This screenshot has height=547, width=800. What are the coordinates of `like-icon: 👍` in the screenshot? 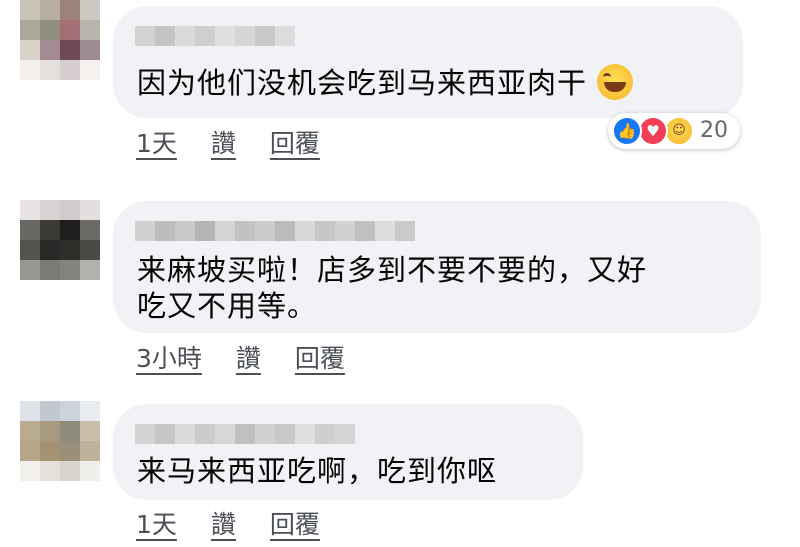 It's located at (627, 131).